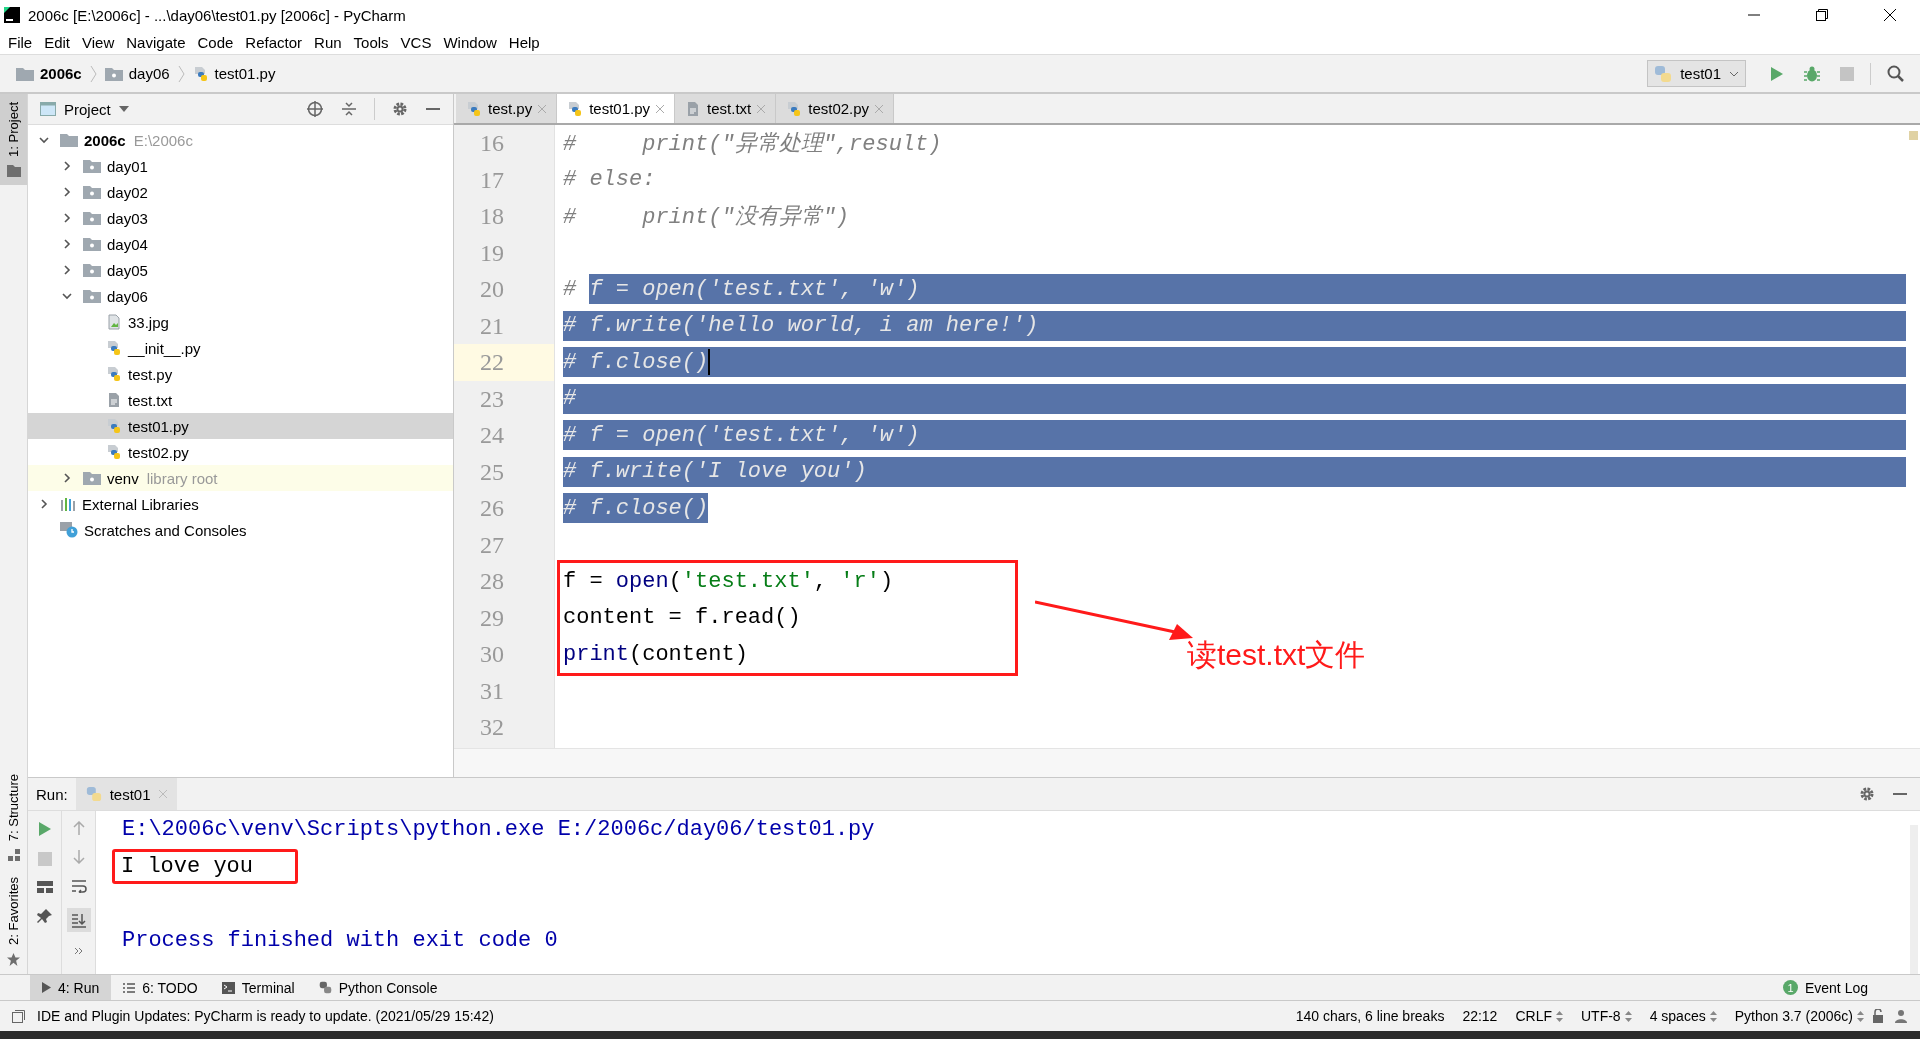 Image resolution: width=1920 pixels, height=1039 pixels. I want to click on status-item: 4 spaces, so click(1683, 1016).